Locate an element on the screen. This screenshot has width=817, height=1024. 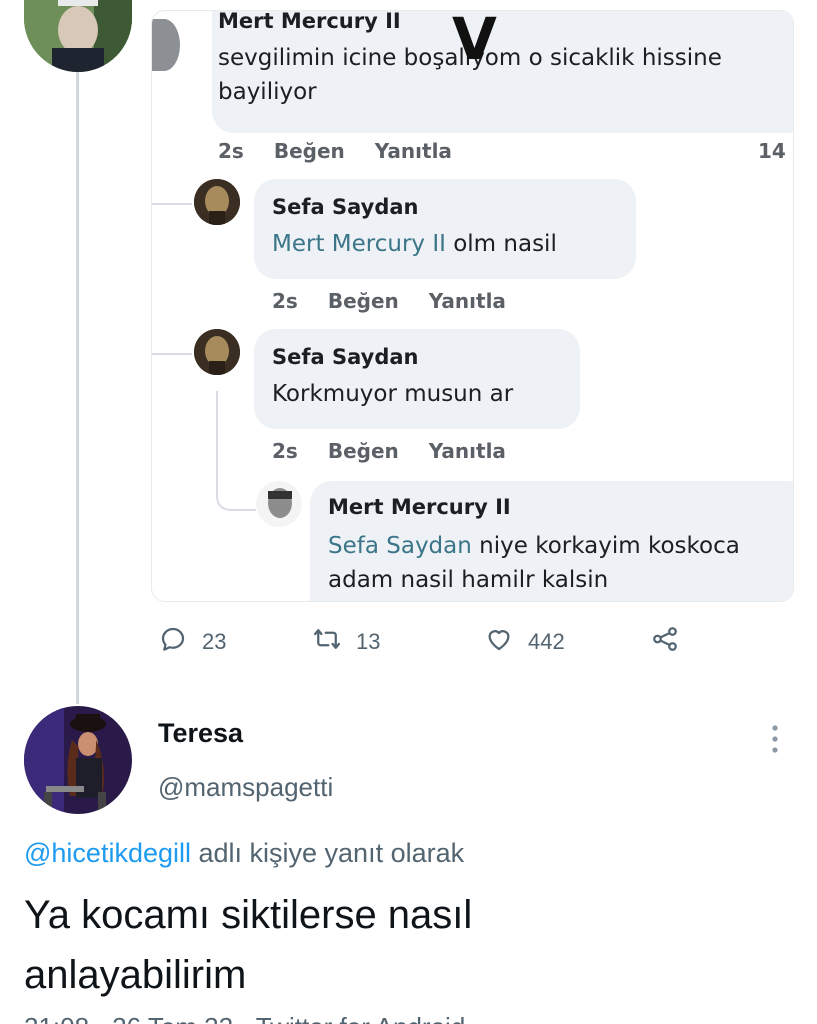
reply-count: 23 is located at coordinates (214, 641).